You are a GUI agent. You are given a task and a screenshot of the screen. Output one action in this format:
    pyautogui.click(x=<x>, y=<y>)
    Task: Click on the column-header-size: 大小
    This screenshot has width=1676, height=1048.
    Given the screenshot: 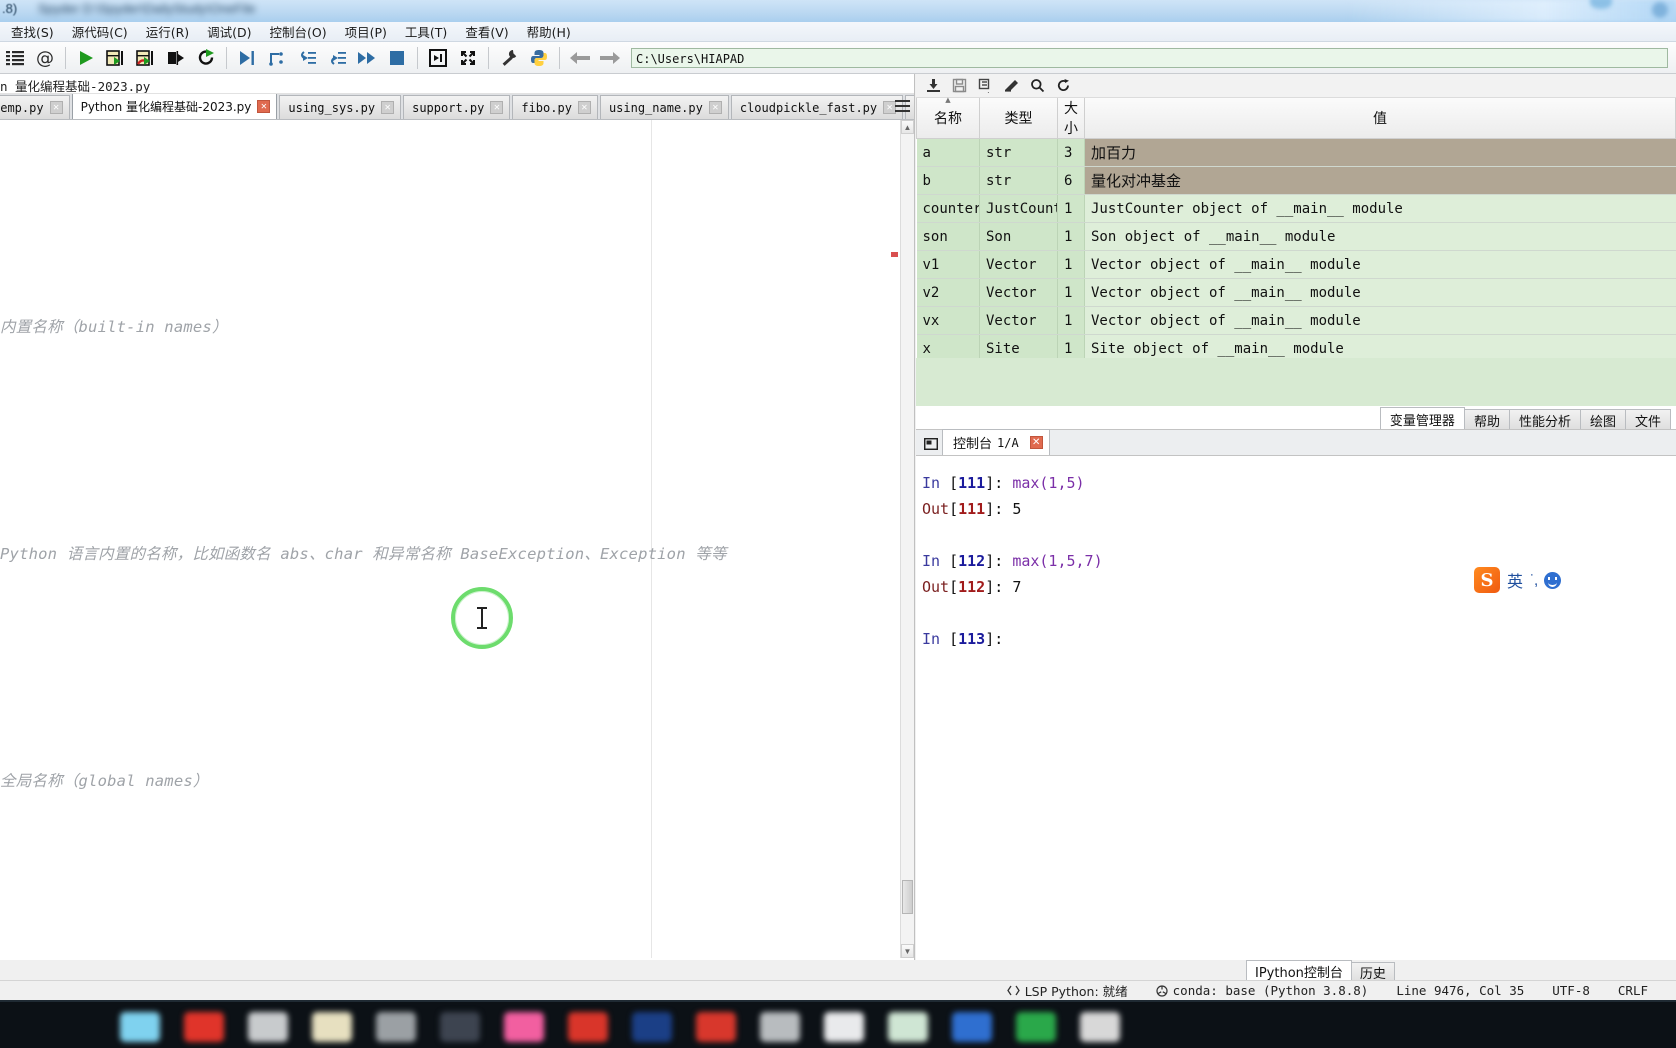 What is the action you would take?
    pyautogui.click(x=1071, y=118)
    